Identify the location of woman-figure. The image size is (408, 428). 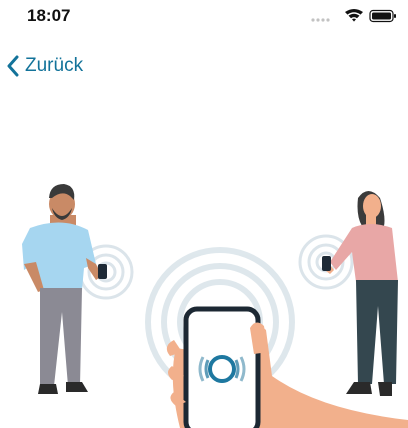
(360, 293).